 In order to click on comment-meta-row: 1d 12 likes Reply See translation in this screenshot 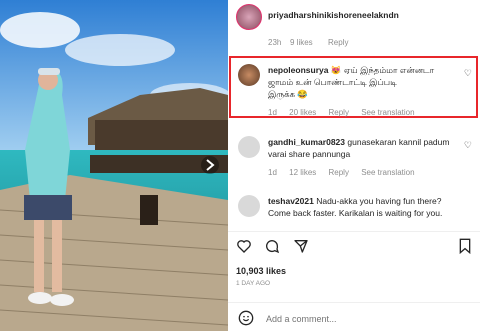, I will do `click(374, 172)`.